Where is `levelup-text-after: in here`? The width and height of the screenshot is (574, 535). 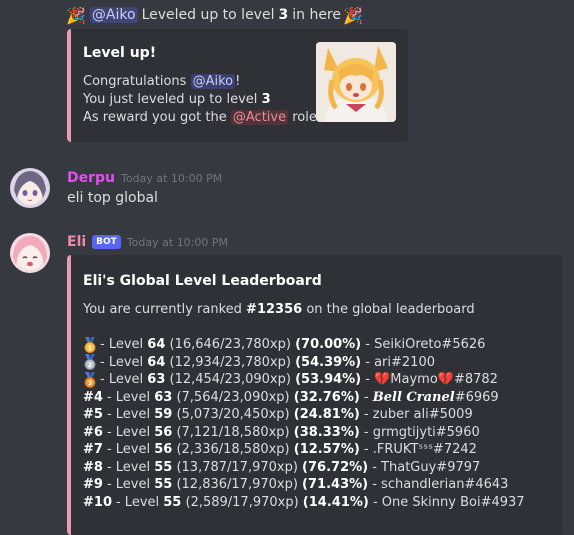
levelup-text-after: in here is located at coordinates (316, 15).